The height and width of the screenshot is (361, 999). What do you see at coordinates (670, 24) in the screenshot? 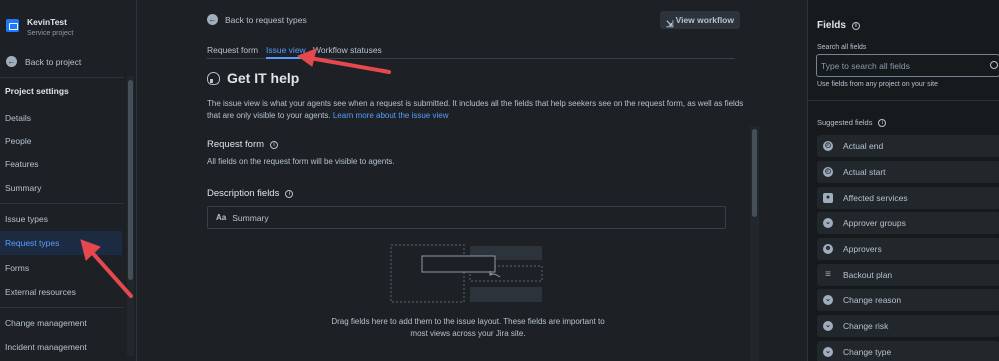
I see `workflow-icon: ⇲` at bounding box center [670, 24].